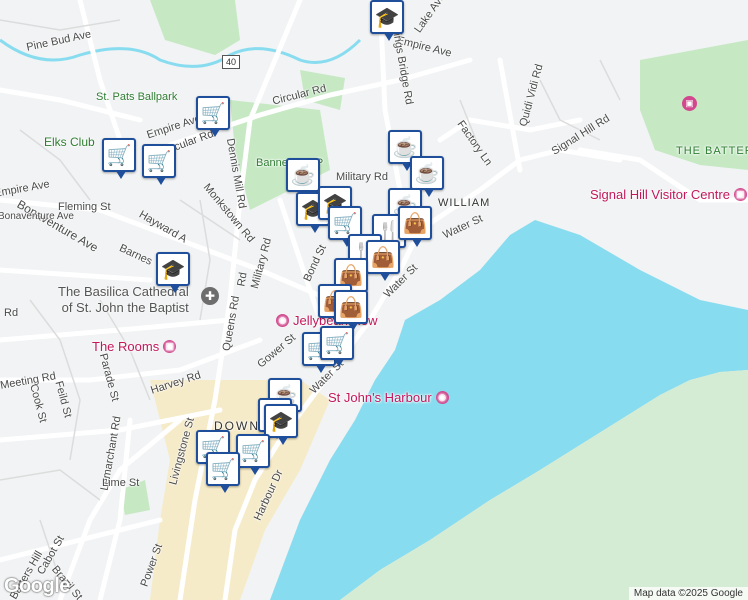 Image resolution: width=748 pixels, height=600 pixels. I want to click on street-label: Military Rd, so click(362, 177).